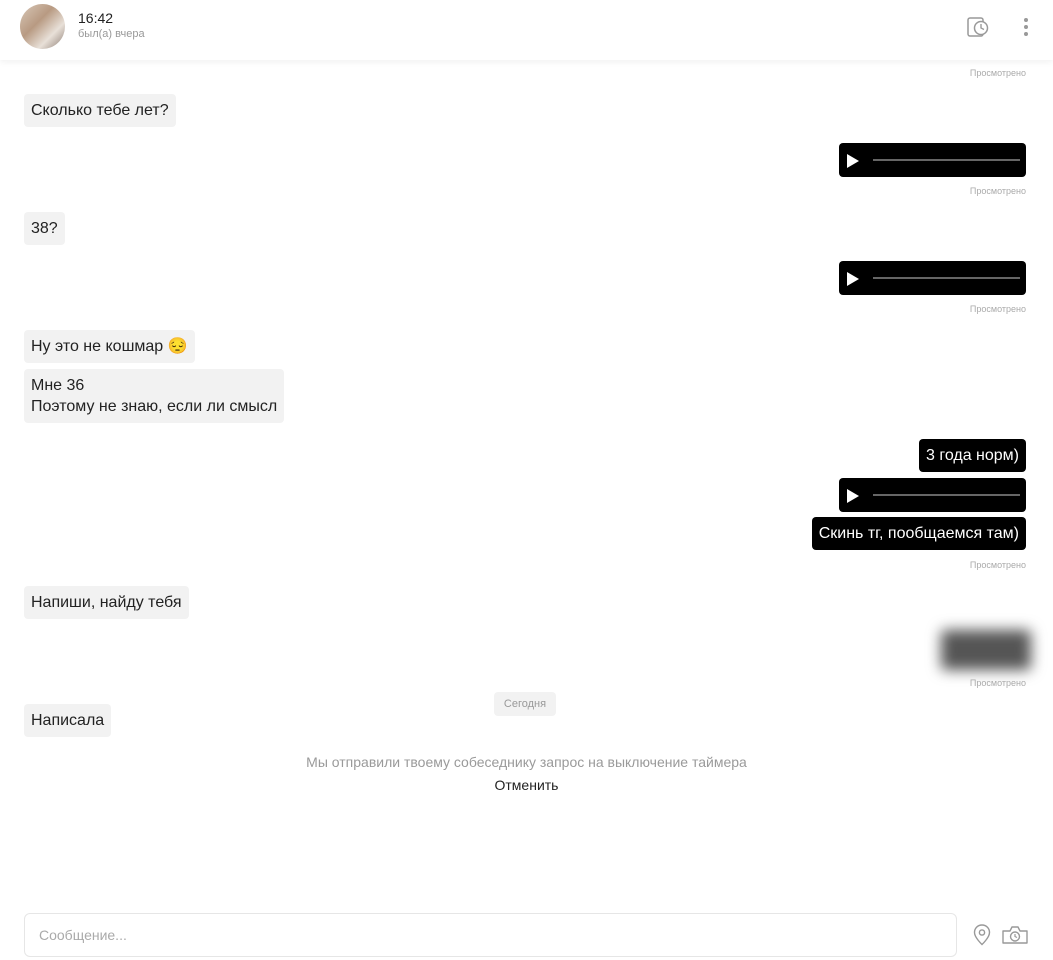 This screenshot has width=1053, height=960. I want to click on location-icon, so click(982, 935).